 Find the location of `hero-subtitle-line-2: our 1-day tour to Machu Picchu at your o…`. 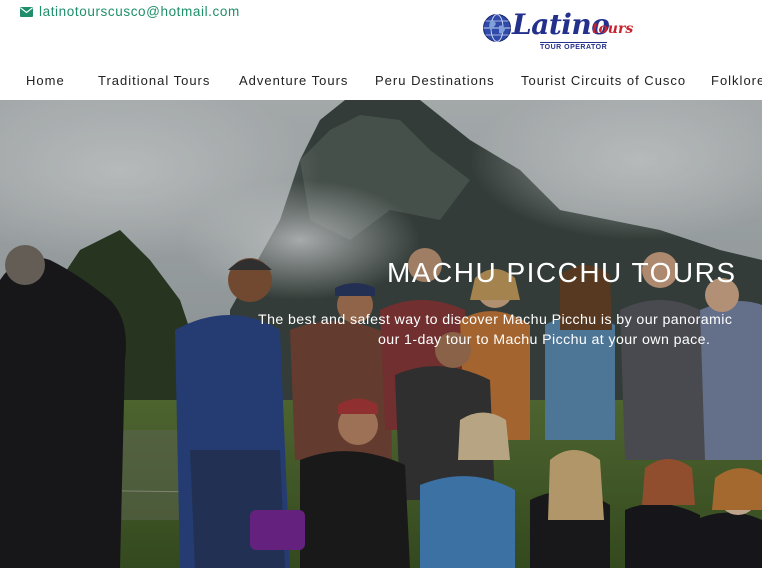

hero-subtitle-line-2: our 1-day tour to Machu Picchu at your o… is located at coordinates (544, 340).